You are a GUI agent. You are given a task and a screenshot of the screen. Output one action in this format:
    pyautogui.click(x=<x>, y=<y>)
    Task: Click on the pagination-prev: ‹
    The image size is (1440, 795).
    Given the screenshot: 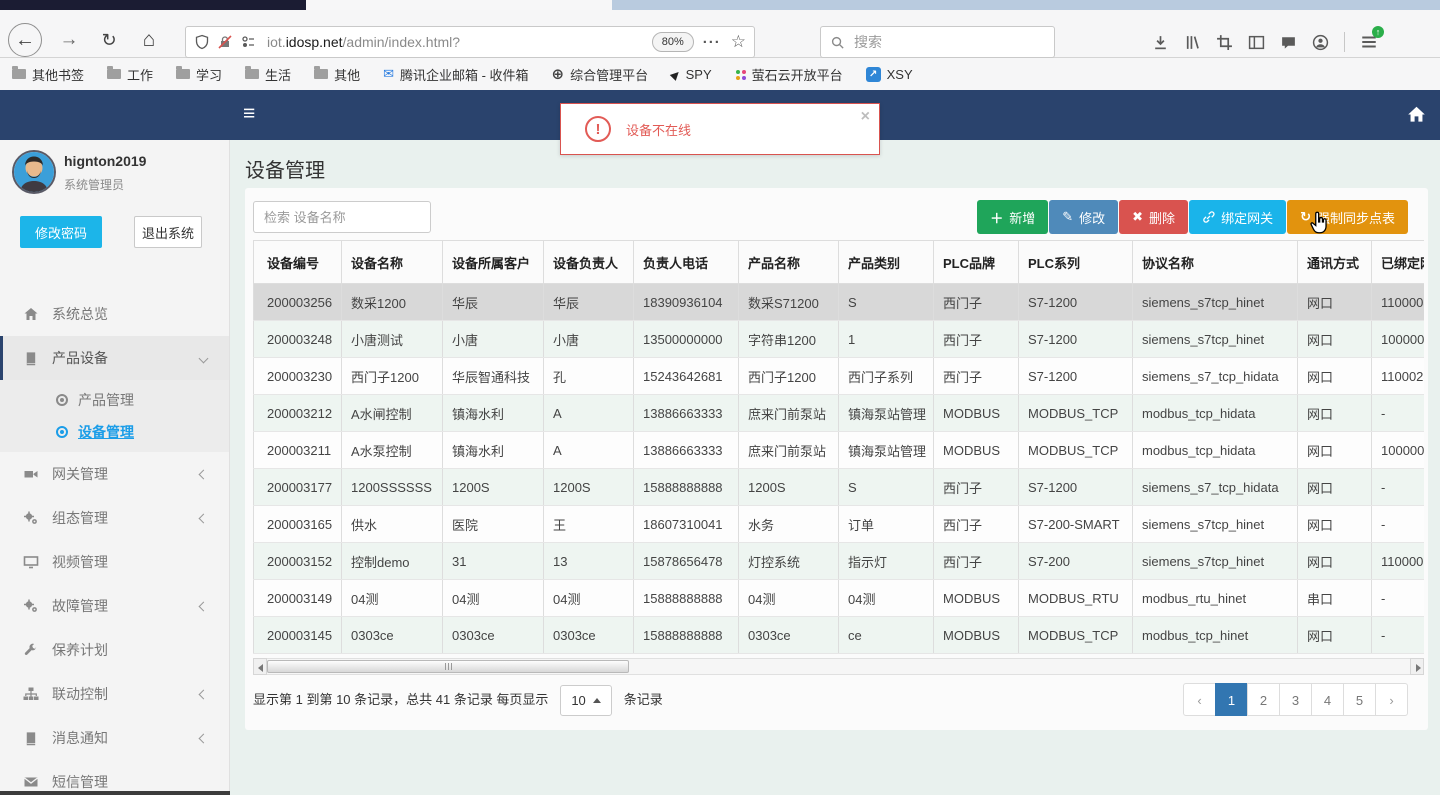 What is the action you would take?
    pyautogui.click(x=1199, y=699)
    